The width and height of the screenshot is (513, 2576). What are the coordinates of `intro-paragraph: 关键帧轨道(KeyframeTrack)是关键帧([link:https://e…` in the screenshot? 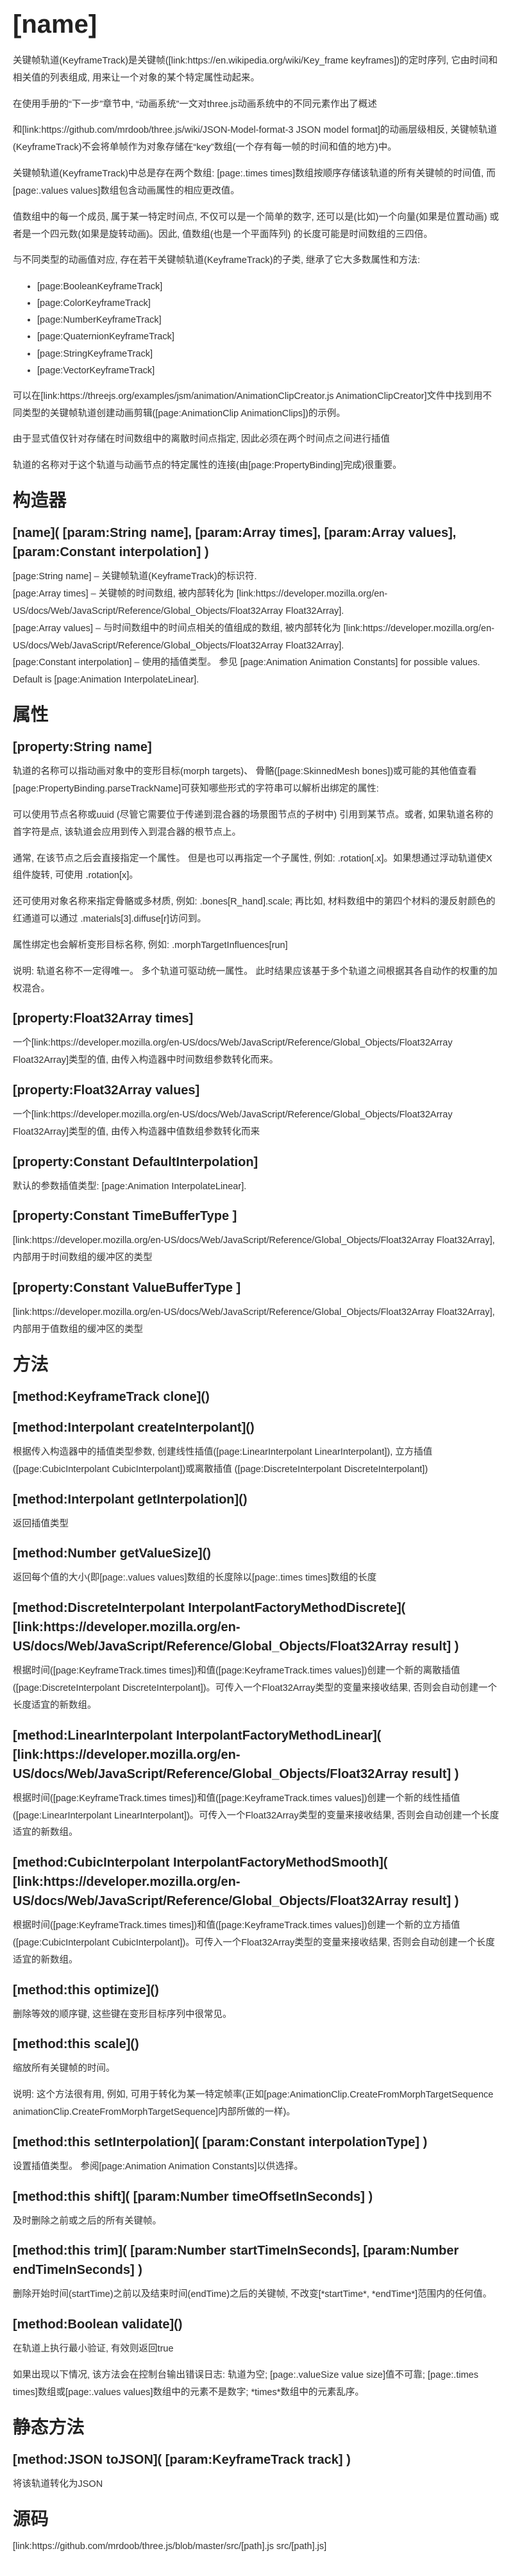 It's located at (255, 69).